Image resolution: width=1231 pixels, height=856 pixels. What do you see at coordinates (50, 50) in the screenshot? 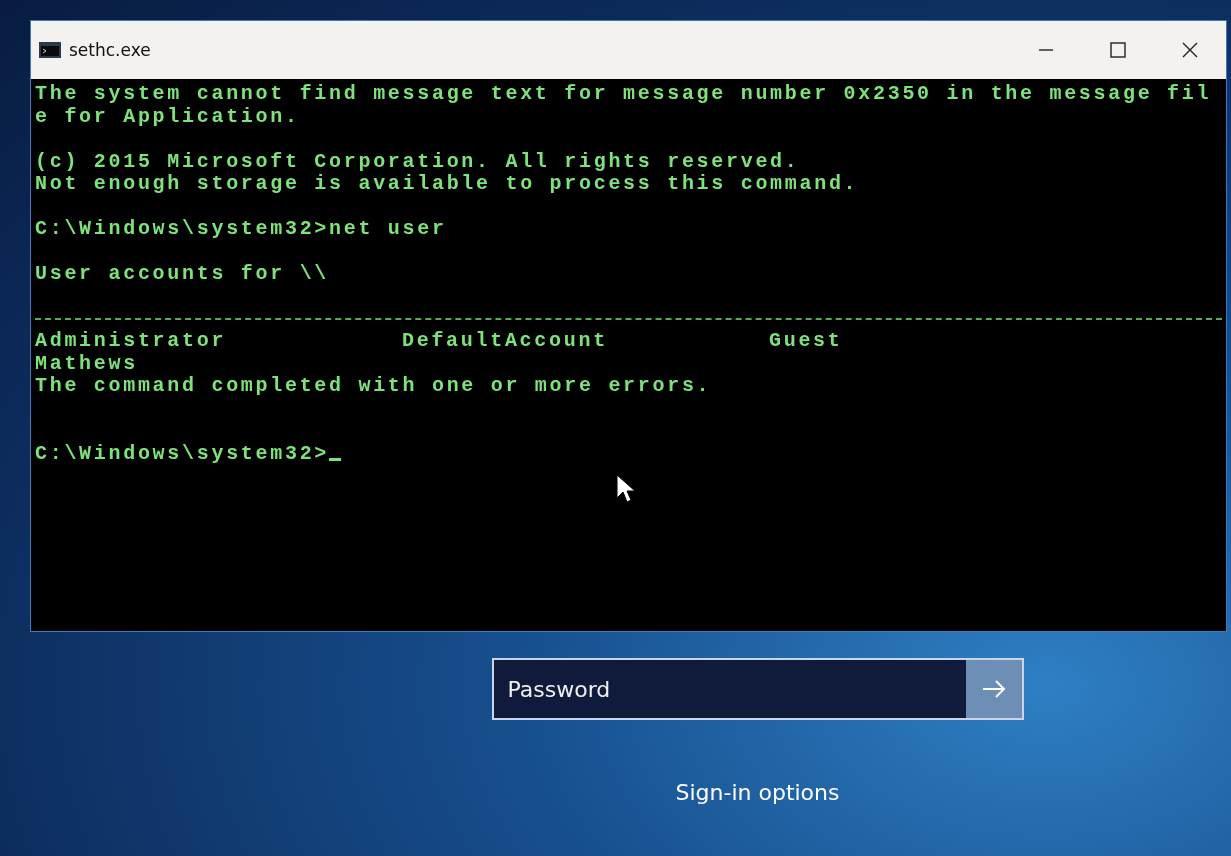
I see `console-icon` at bounding box center [50, 50].